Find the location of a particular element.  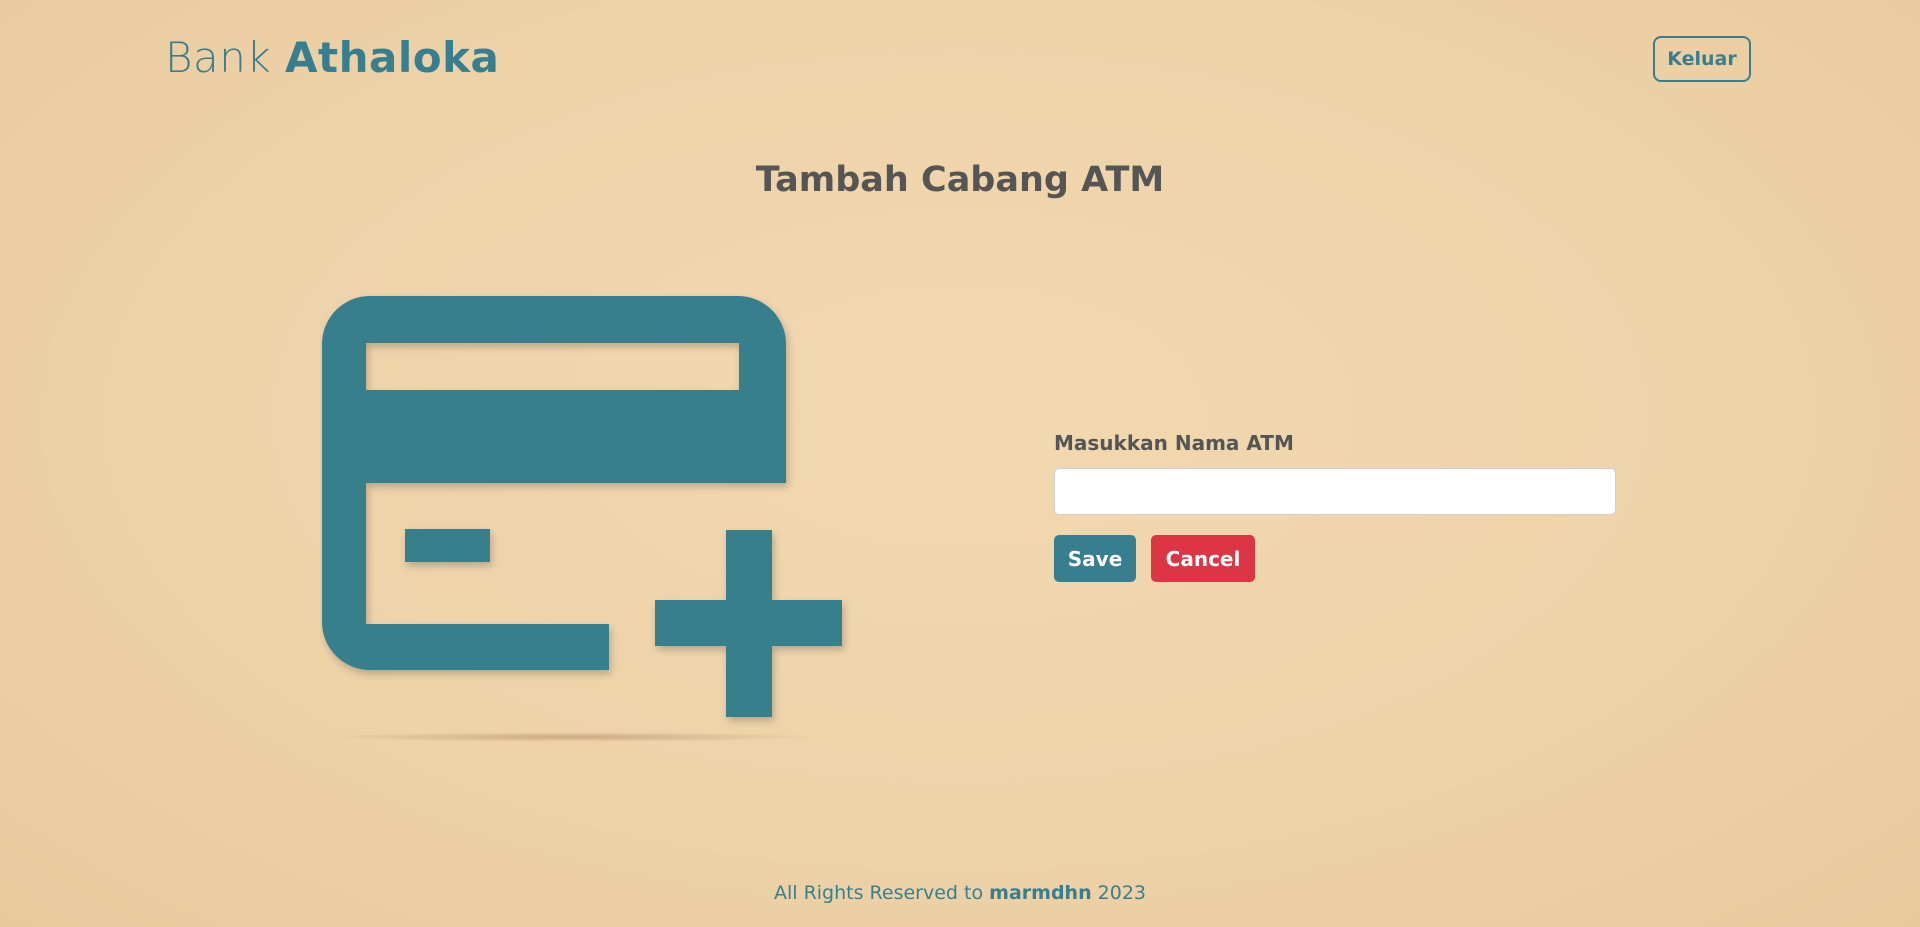

page-title: Tambah Cabang ATM is located at coordinates (960, 180).